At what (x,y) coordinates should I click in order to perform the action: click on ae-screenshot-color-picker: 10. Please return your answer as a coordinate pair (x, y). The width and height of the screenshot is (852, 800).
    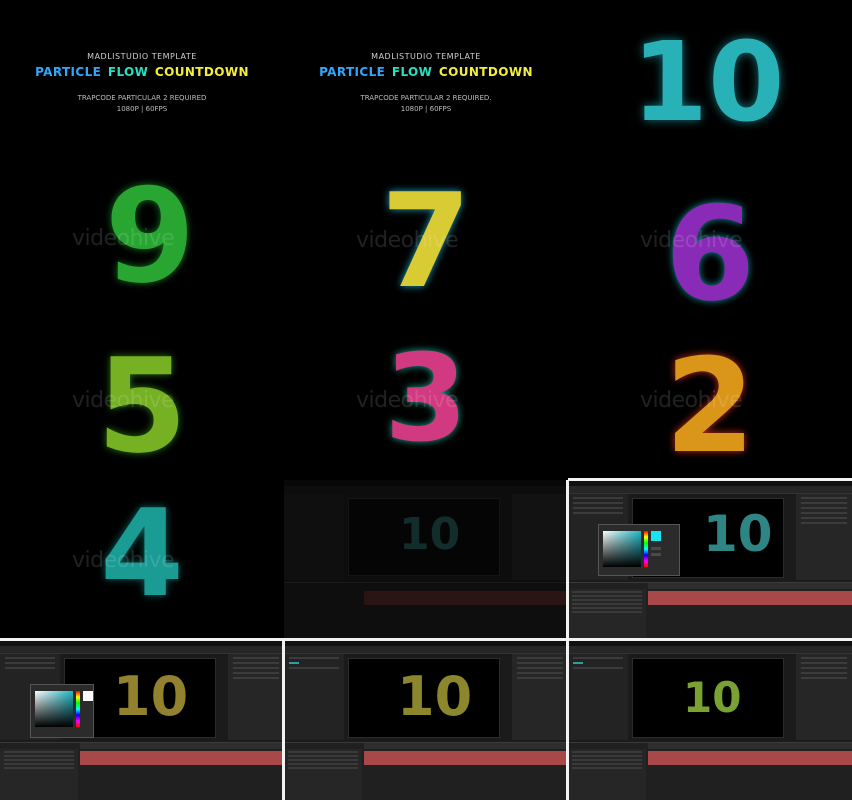
    Looking at the image, I should click on (710, 560).